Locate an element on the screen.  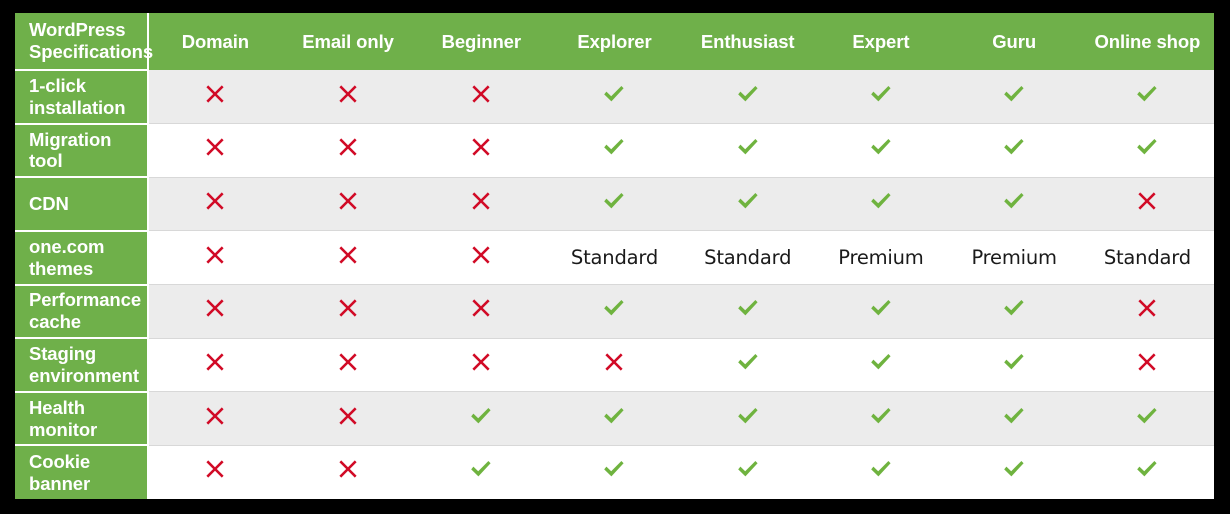
table-row: Cookie banner is located at coordinates (614, 472).